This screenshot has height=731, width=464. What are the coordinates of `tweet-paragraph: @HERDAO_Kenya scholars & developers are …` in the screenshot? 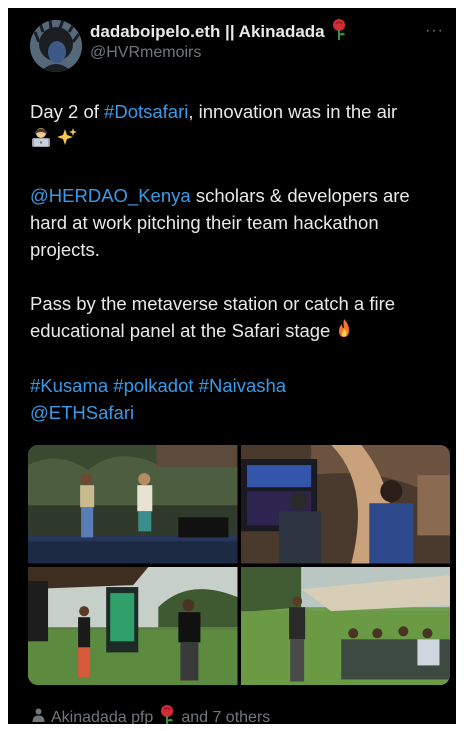 It's located at (240, 222).